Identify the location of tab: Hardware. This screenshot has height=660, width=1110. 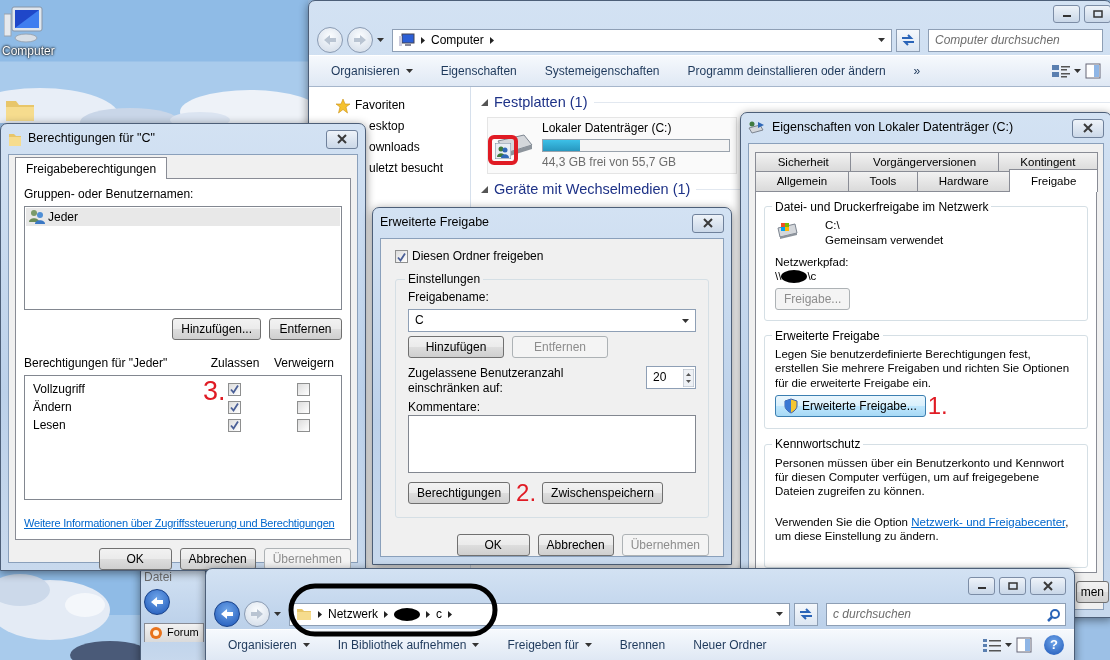
(964, 181).